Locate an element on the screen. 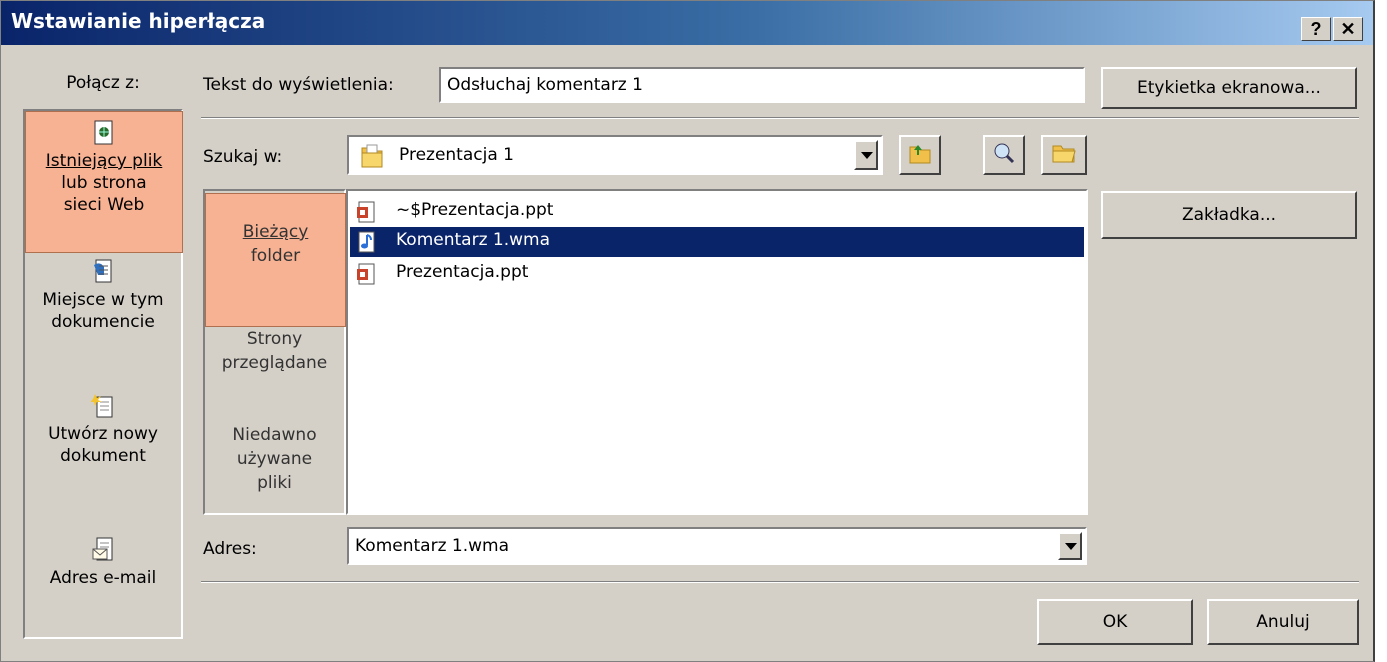  email-address-icon is located at coordinates (102, 549).